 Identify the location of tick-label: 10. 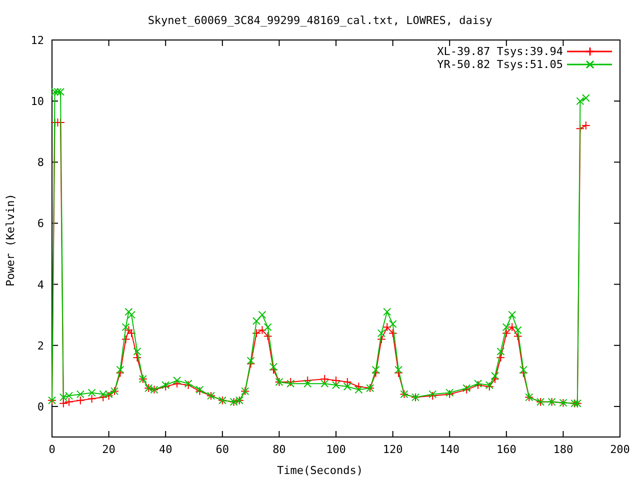
(37, 101).